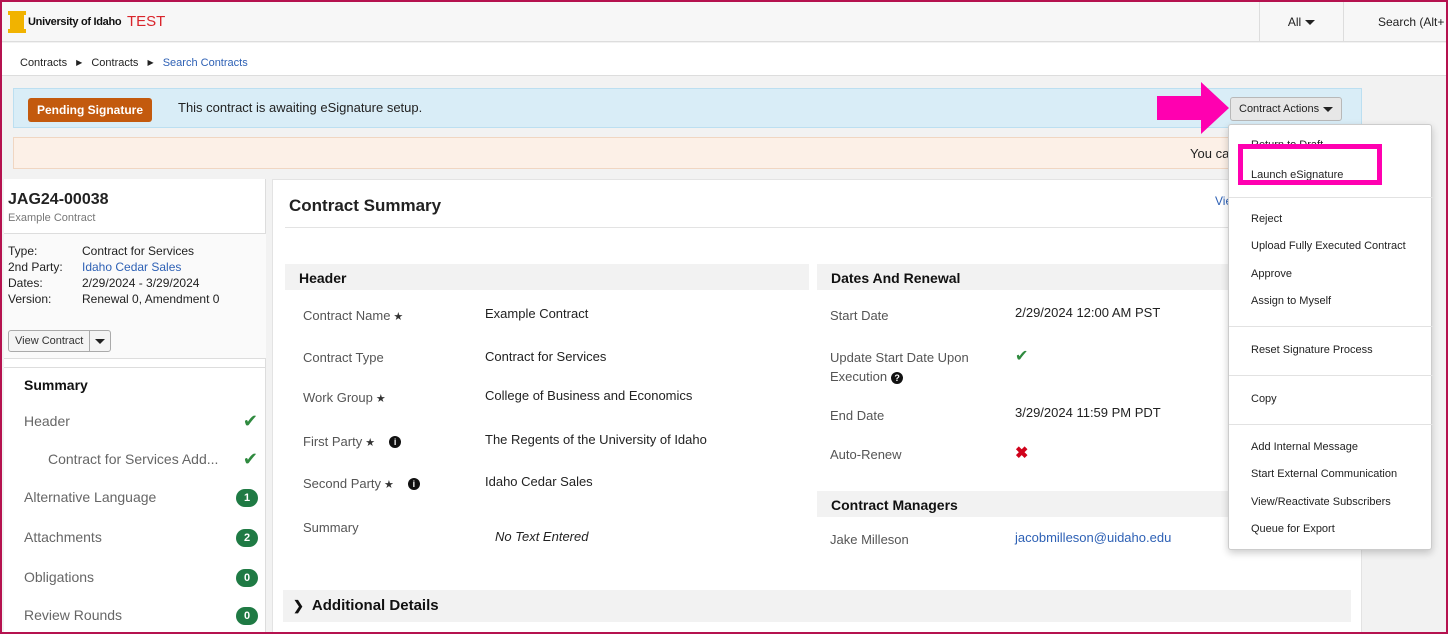 Image resolution: width=1448 pixels, height=634 pixels. What do you see at coordinates (866, 454) in the screenshot?
I see `field-label-auto-renew: Auto-Renew` at bounding box center [866, 454].